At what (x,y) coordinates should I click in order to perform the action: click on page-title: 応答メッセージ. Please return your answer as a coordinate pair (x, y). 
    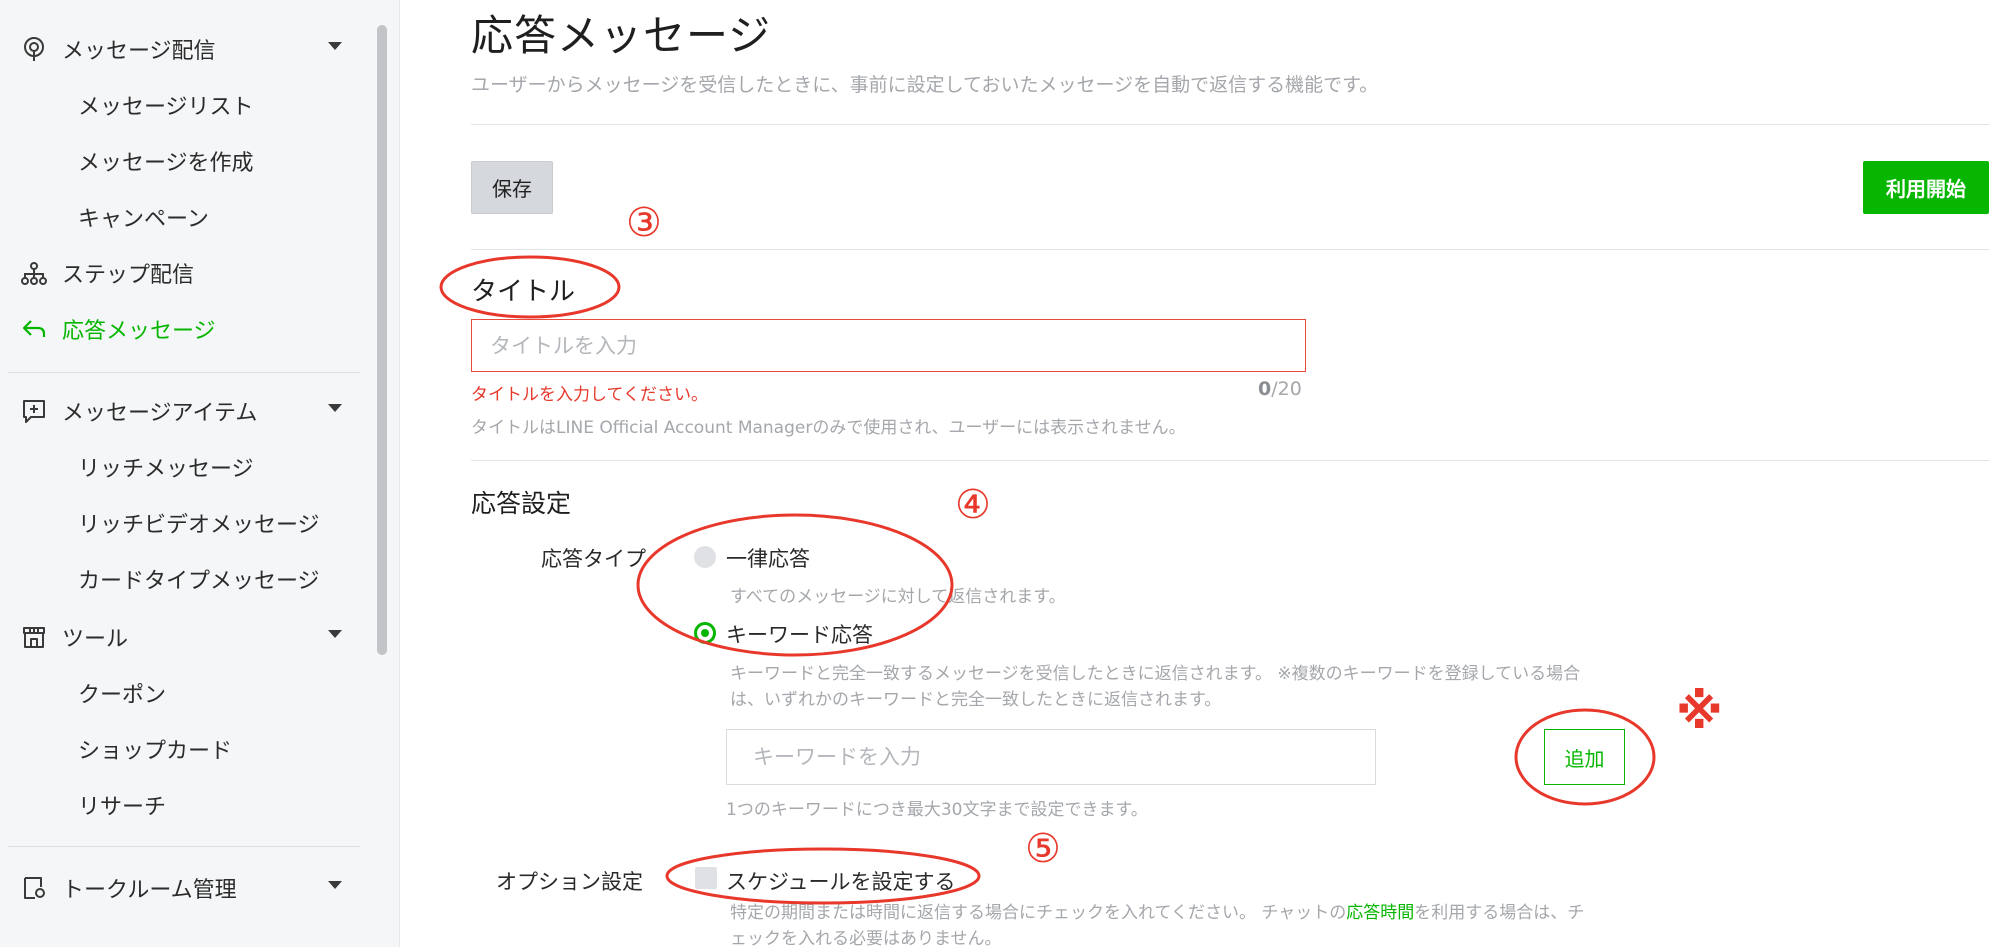
    Looking at the image, I should click on (621, 35).